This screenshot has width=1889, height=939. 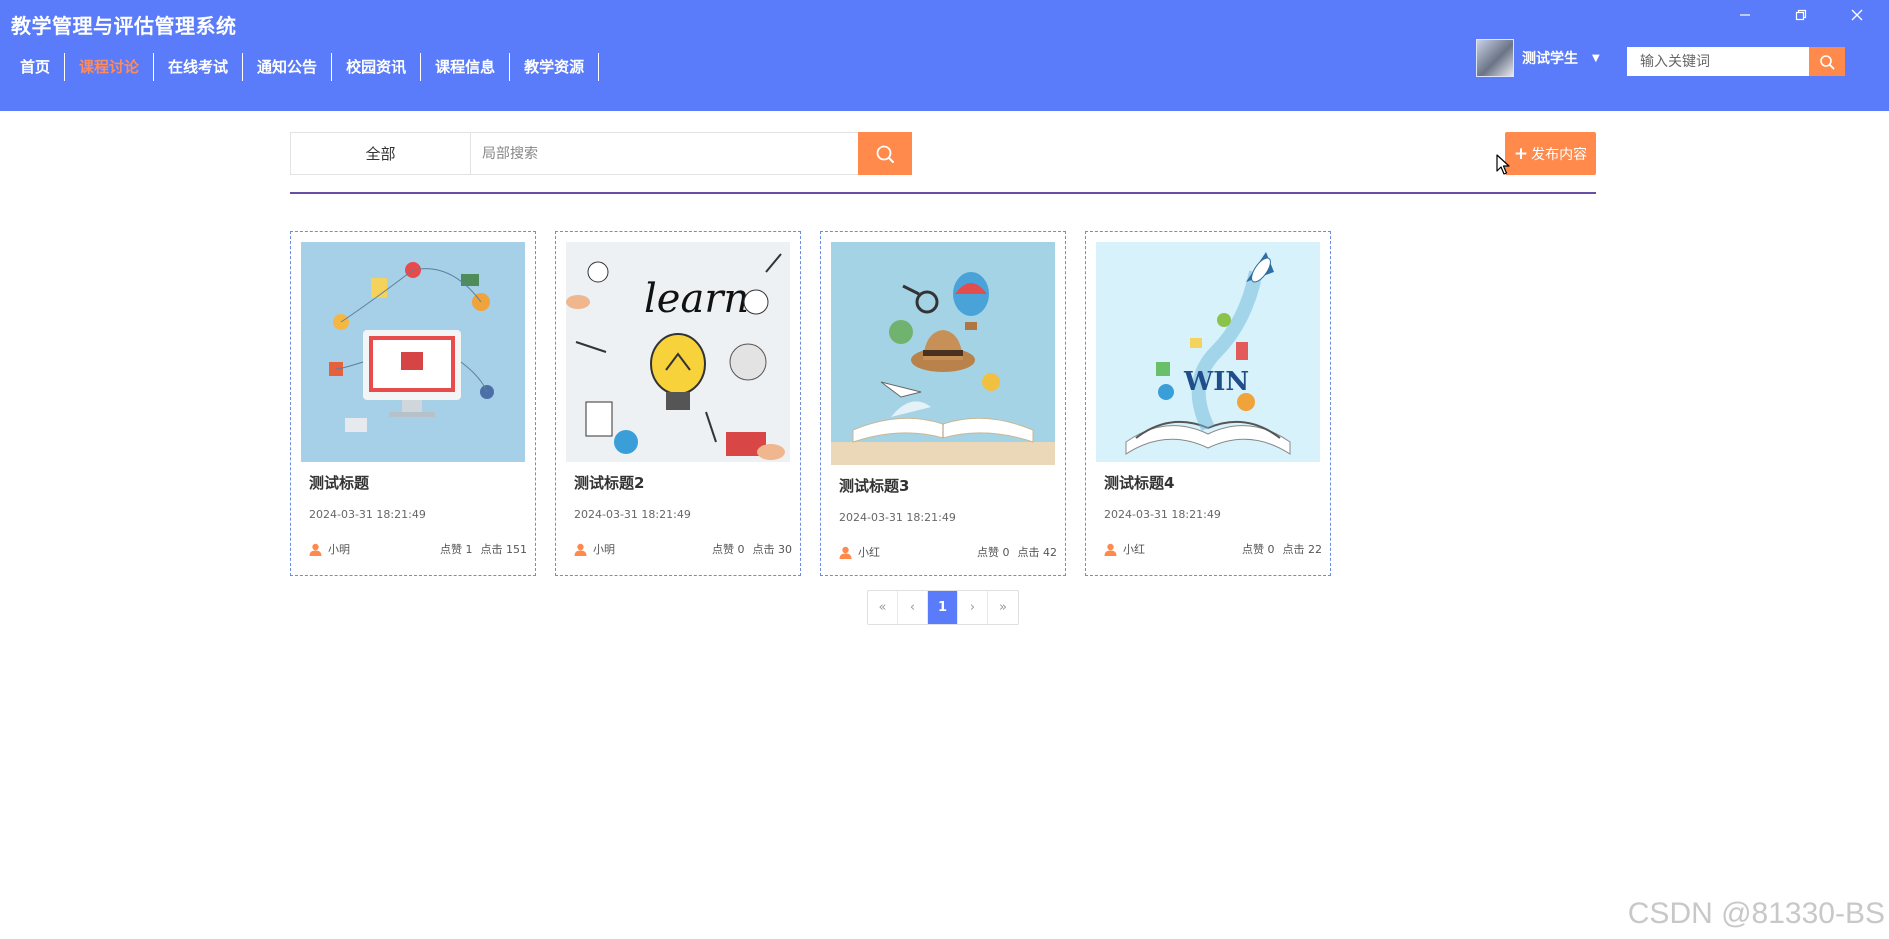 What do you see at coordinates (748, 549) in the screenshot?
I see `post-stats: 点赞 0 点击 30` at bounding box center [748, 549].